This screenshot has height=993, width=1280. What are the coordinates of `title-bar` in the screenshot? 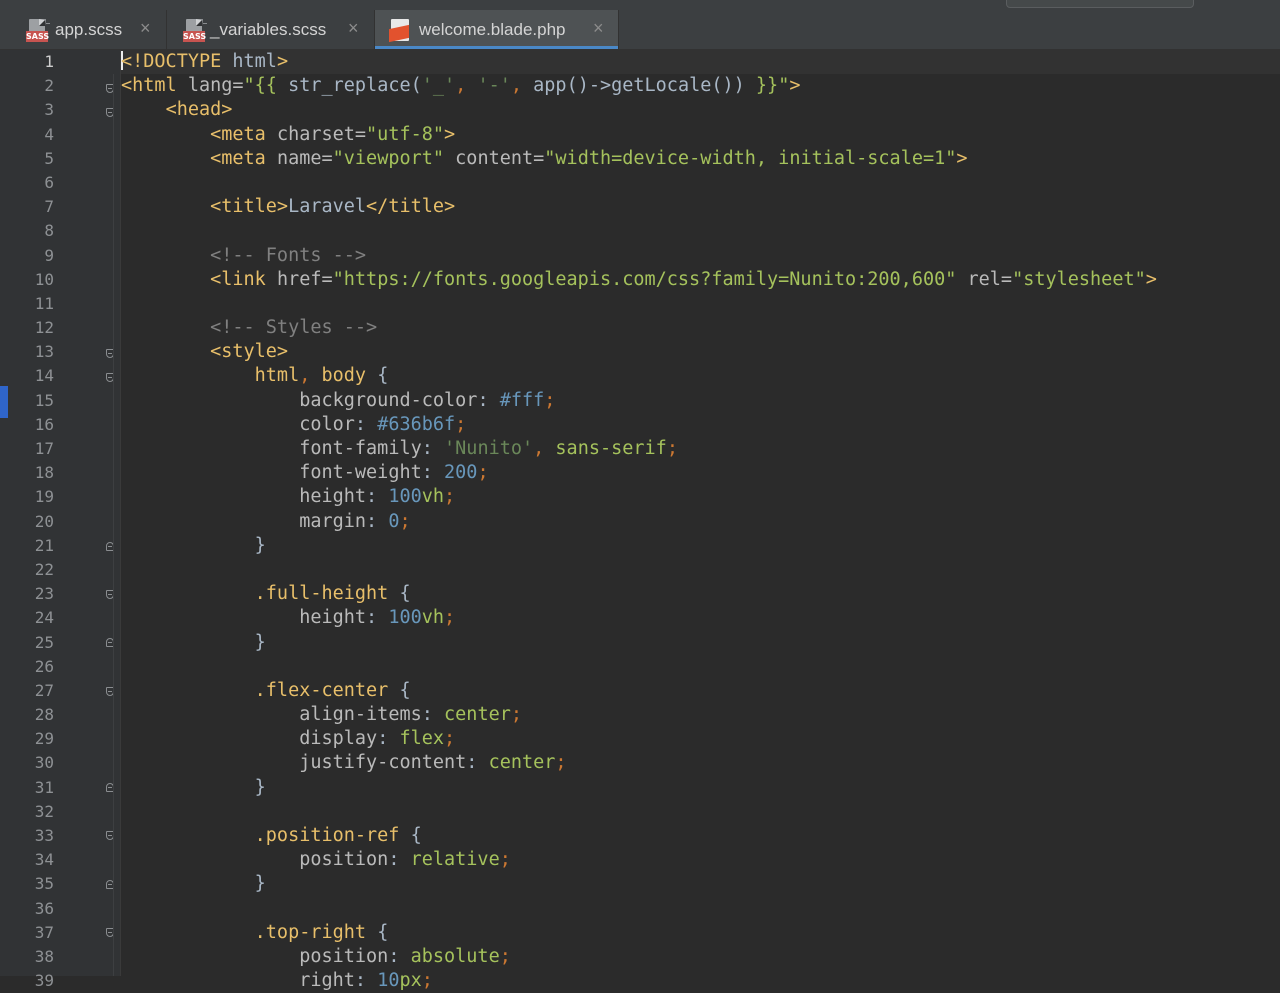 It's located at (640, 5).